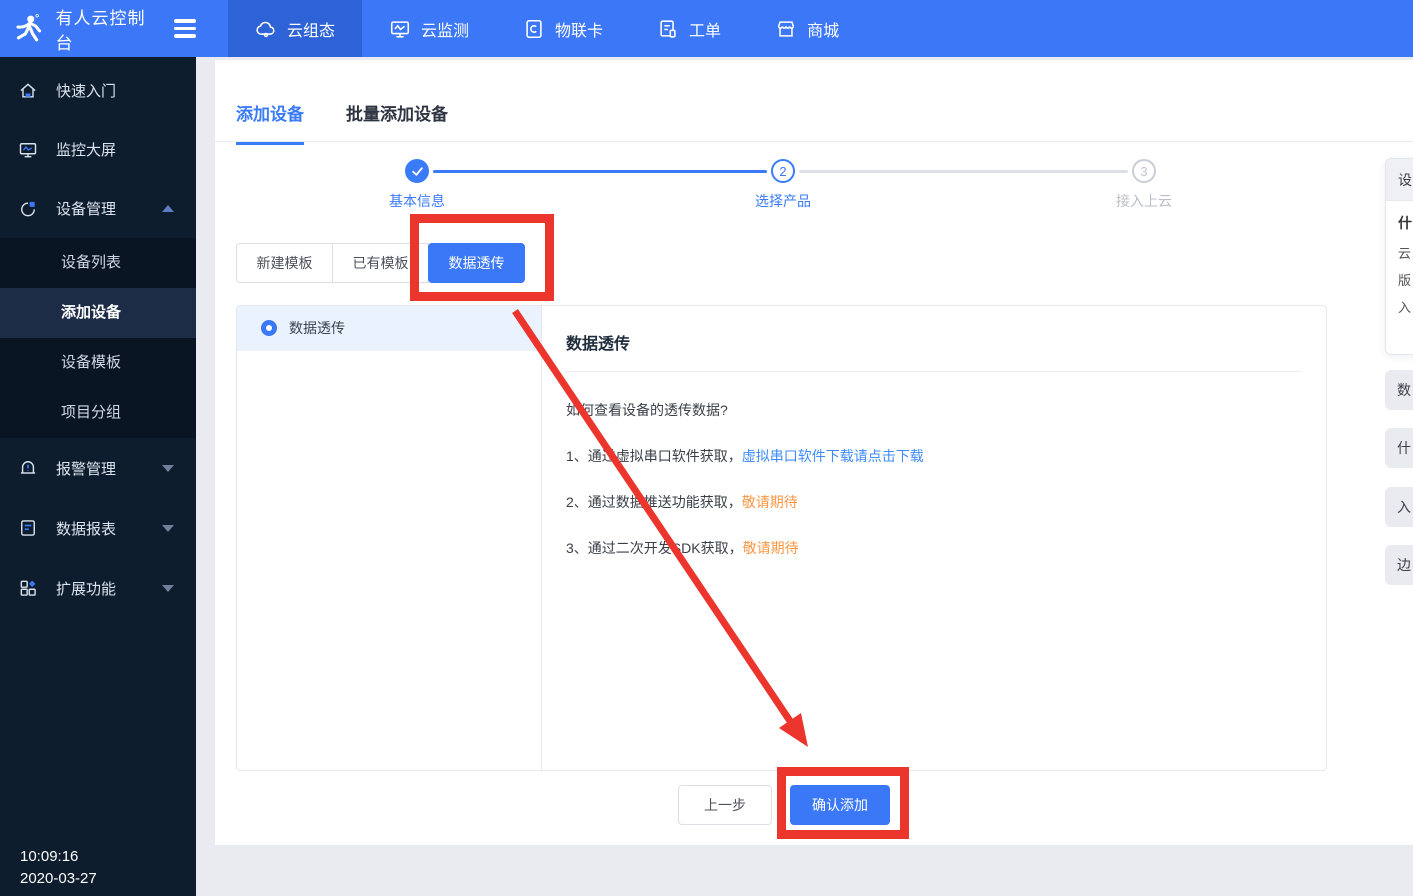  What do you see at coordinates (28, 208) in the screenshot?
I see `device-pie-icon` at bounding box center [28, 208].